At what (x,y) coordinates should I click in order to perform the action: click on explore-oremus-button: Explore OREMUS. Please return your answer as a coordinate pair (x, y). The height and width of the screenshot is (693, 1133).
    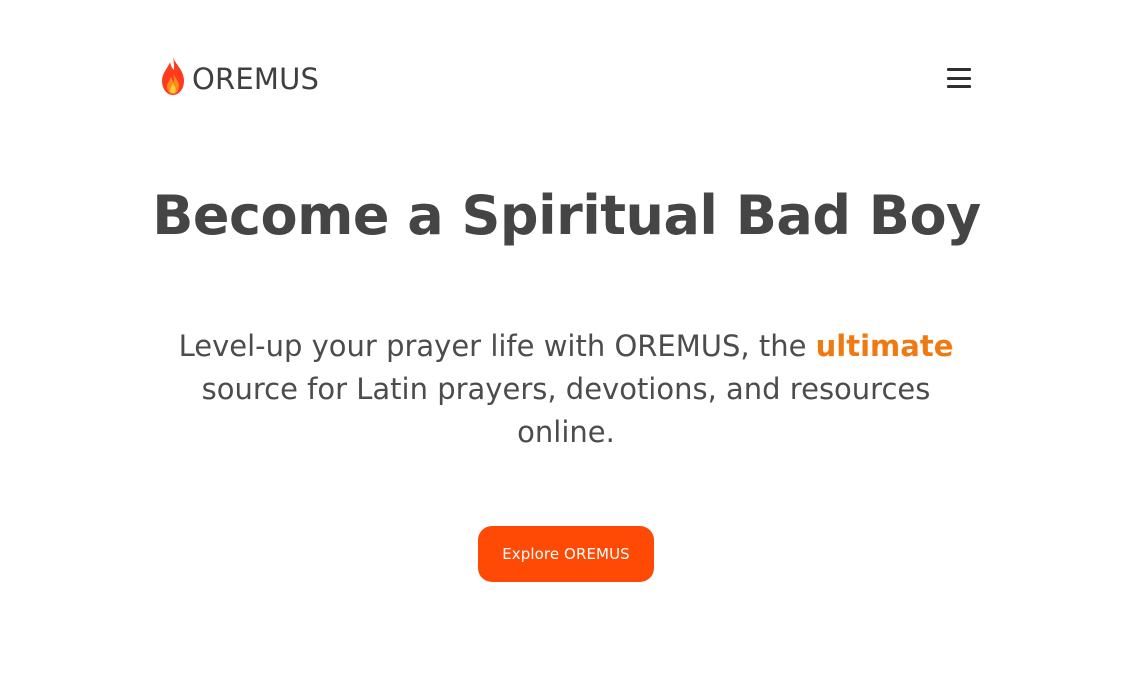
    Looking at the image, I should click on (566, 554).